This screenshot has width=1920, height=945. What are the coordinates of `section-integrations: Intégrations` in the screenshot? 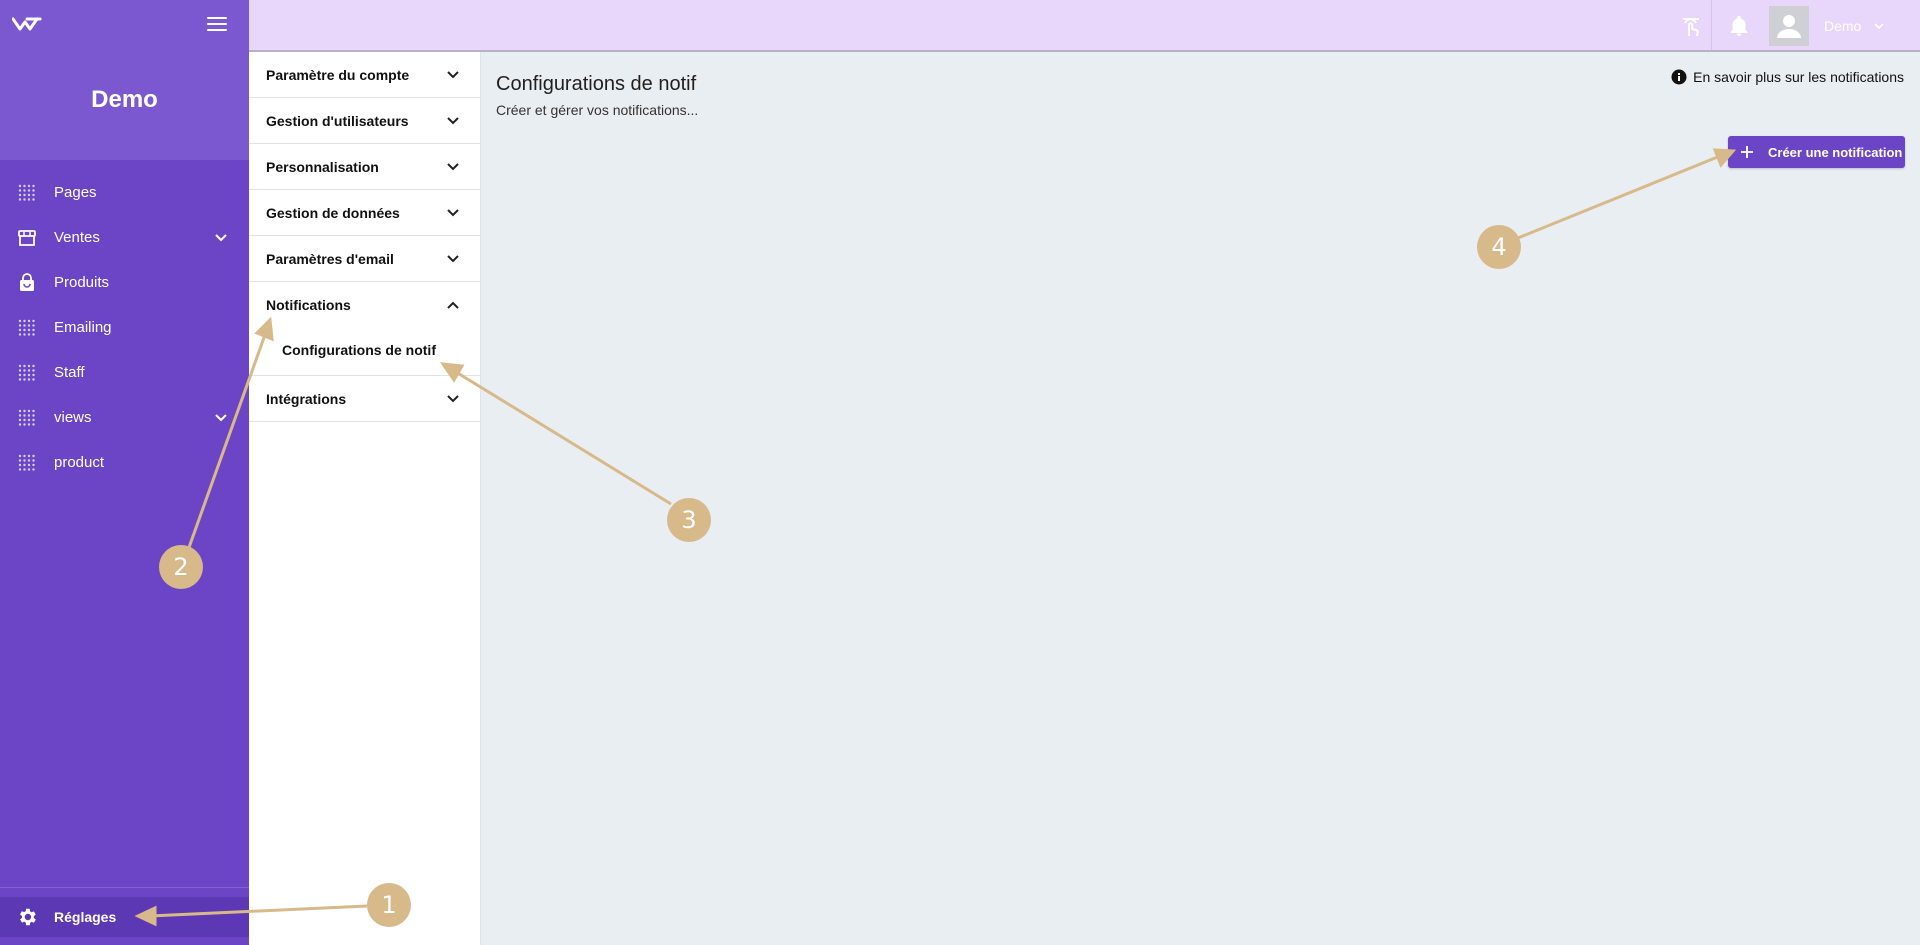 It's located at (364, 399).